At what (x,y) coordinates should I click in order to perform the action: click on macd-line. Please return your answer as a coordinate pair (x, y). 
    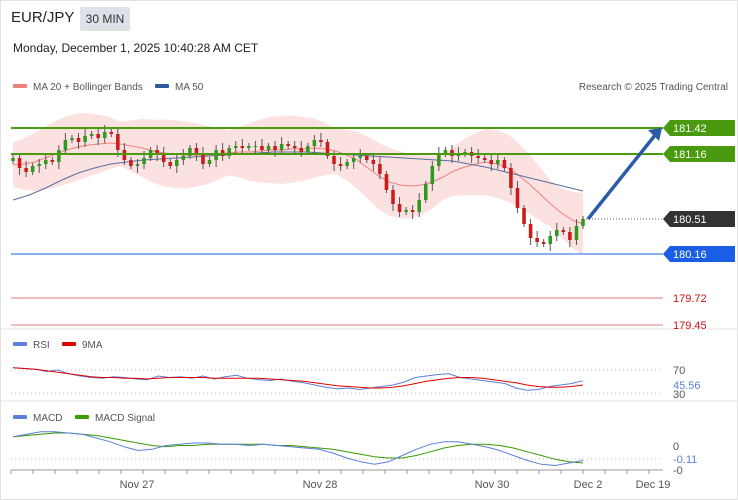
    Looking at the image, I should click on (298, 449).